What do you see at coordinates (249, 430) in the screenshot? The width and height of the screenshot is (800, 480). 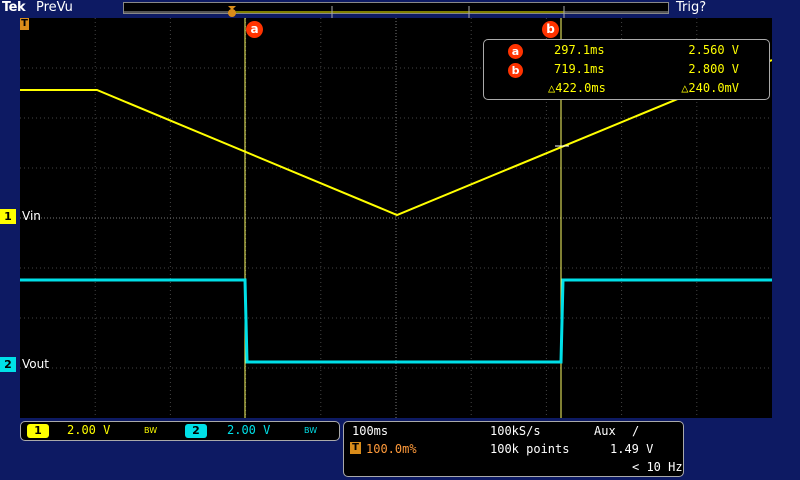 I see `ch2-scale: 2.00 V` at bounding box center [249, 430].